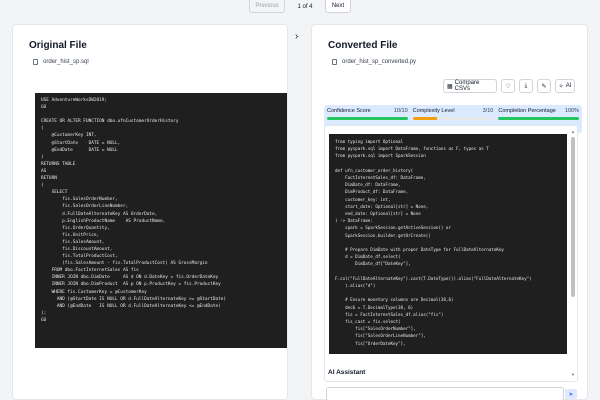  Describe the element at coordinates (527, 111) in the screenshot. I see `metric-label: Completion Percentage` at that location.